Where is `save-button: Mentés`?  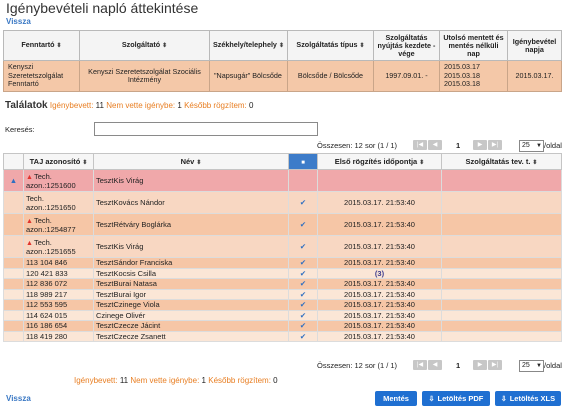 save-button: Mentés is located at coordinates (396, 398).